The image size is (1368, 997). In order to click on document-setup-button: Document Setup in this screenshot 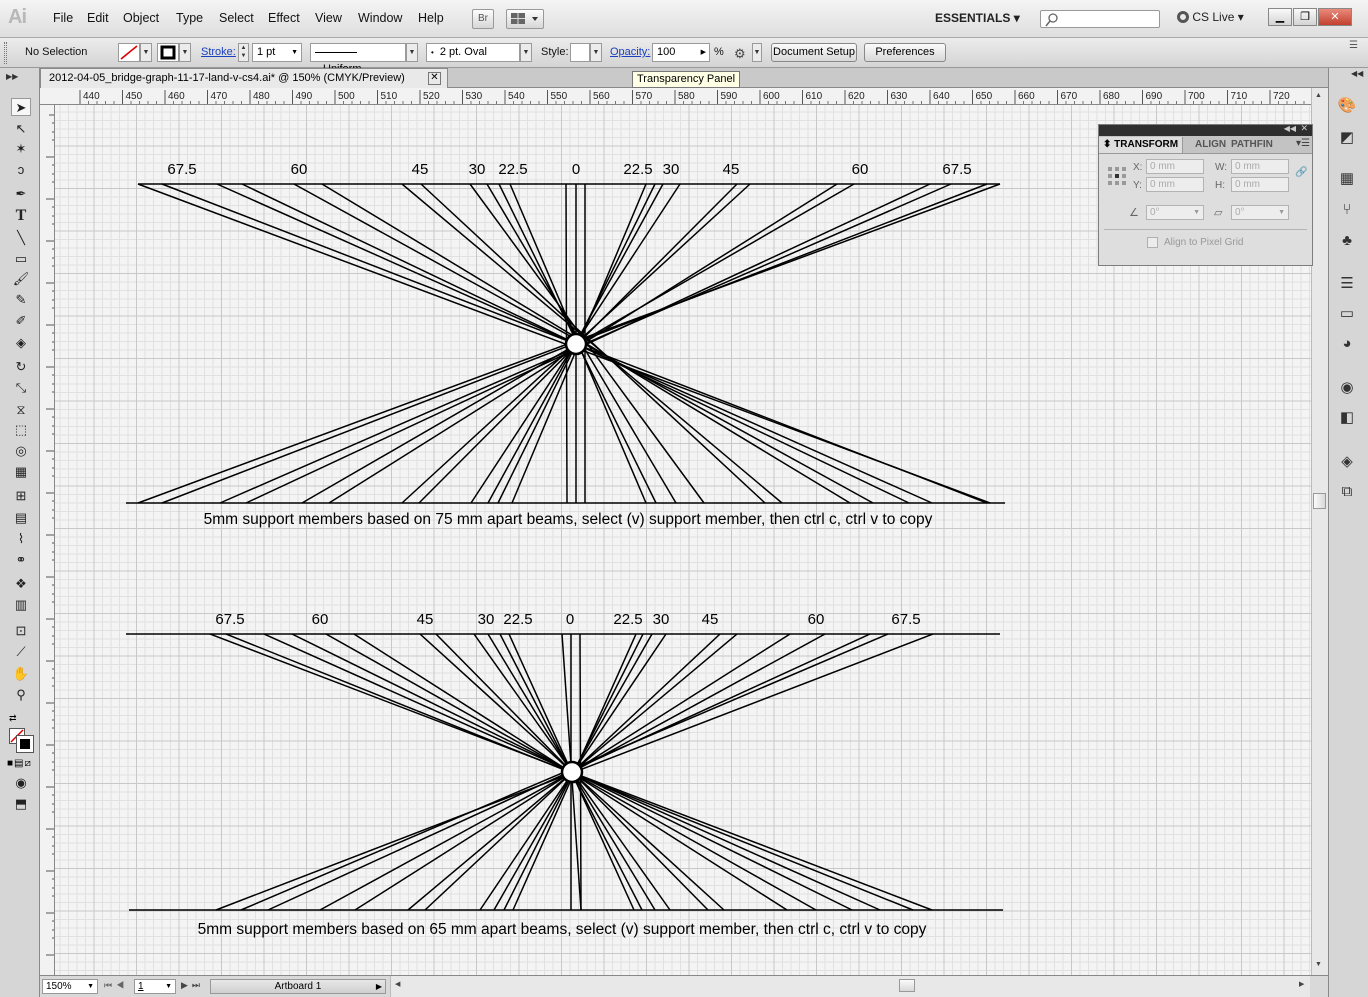, I will do `click(814, 52)`.